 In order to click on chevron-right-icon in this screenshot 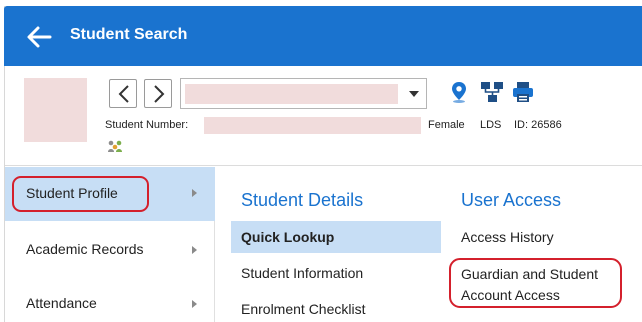, I will do `click(159, 94)`.